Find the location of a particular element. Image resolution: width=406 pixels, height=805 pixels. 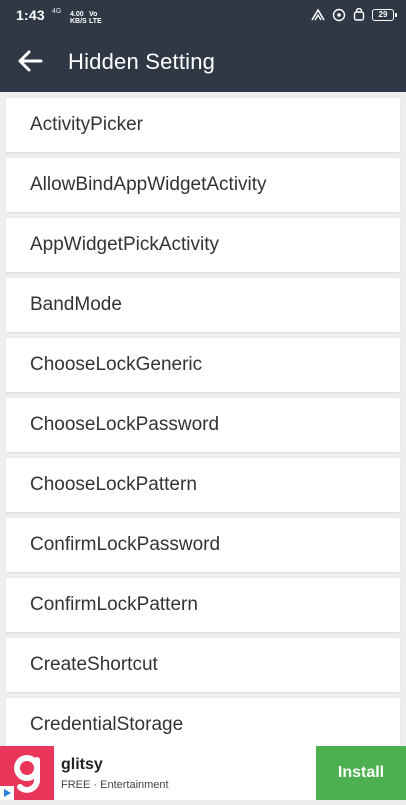

network-speed: 4.00 KB/S is located at coordinates (78, 18).